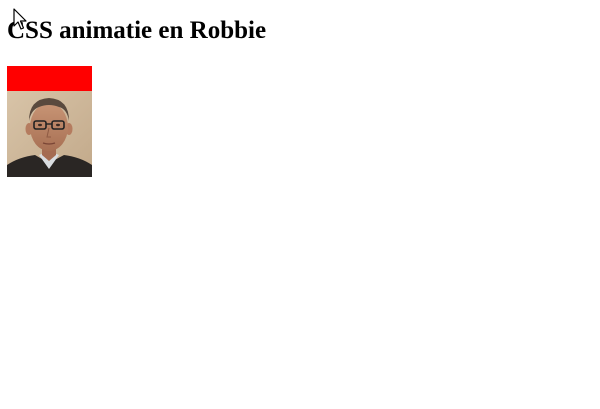 The image size is (600, 409). What do you see at coordinates (49, 78) in the screenshot?
I see `animated-red-box` at bounding box center [49, 78].